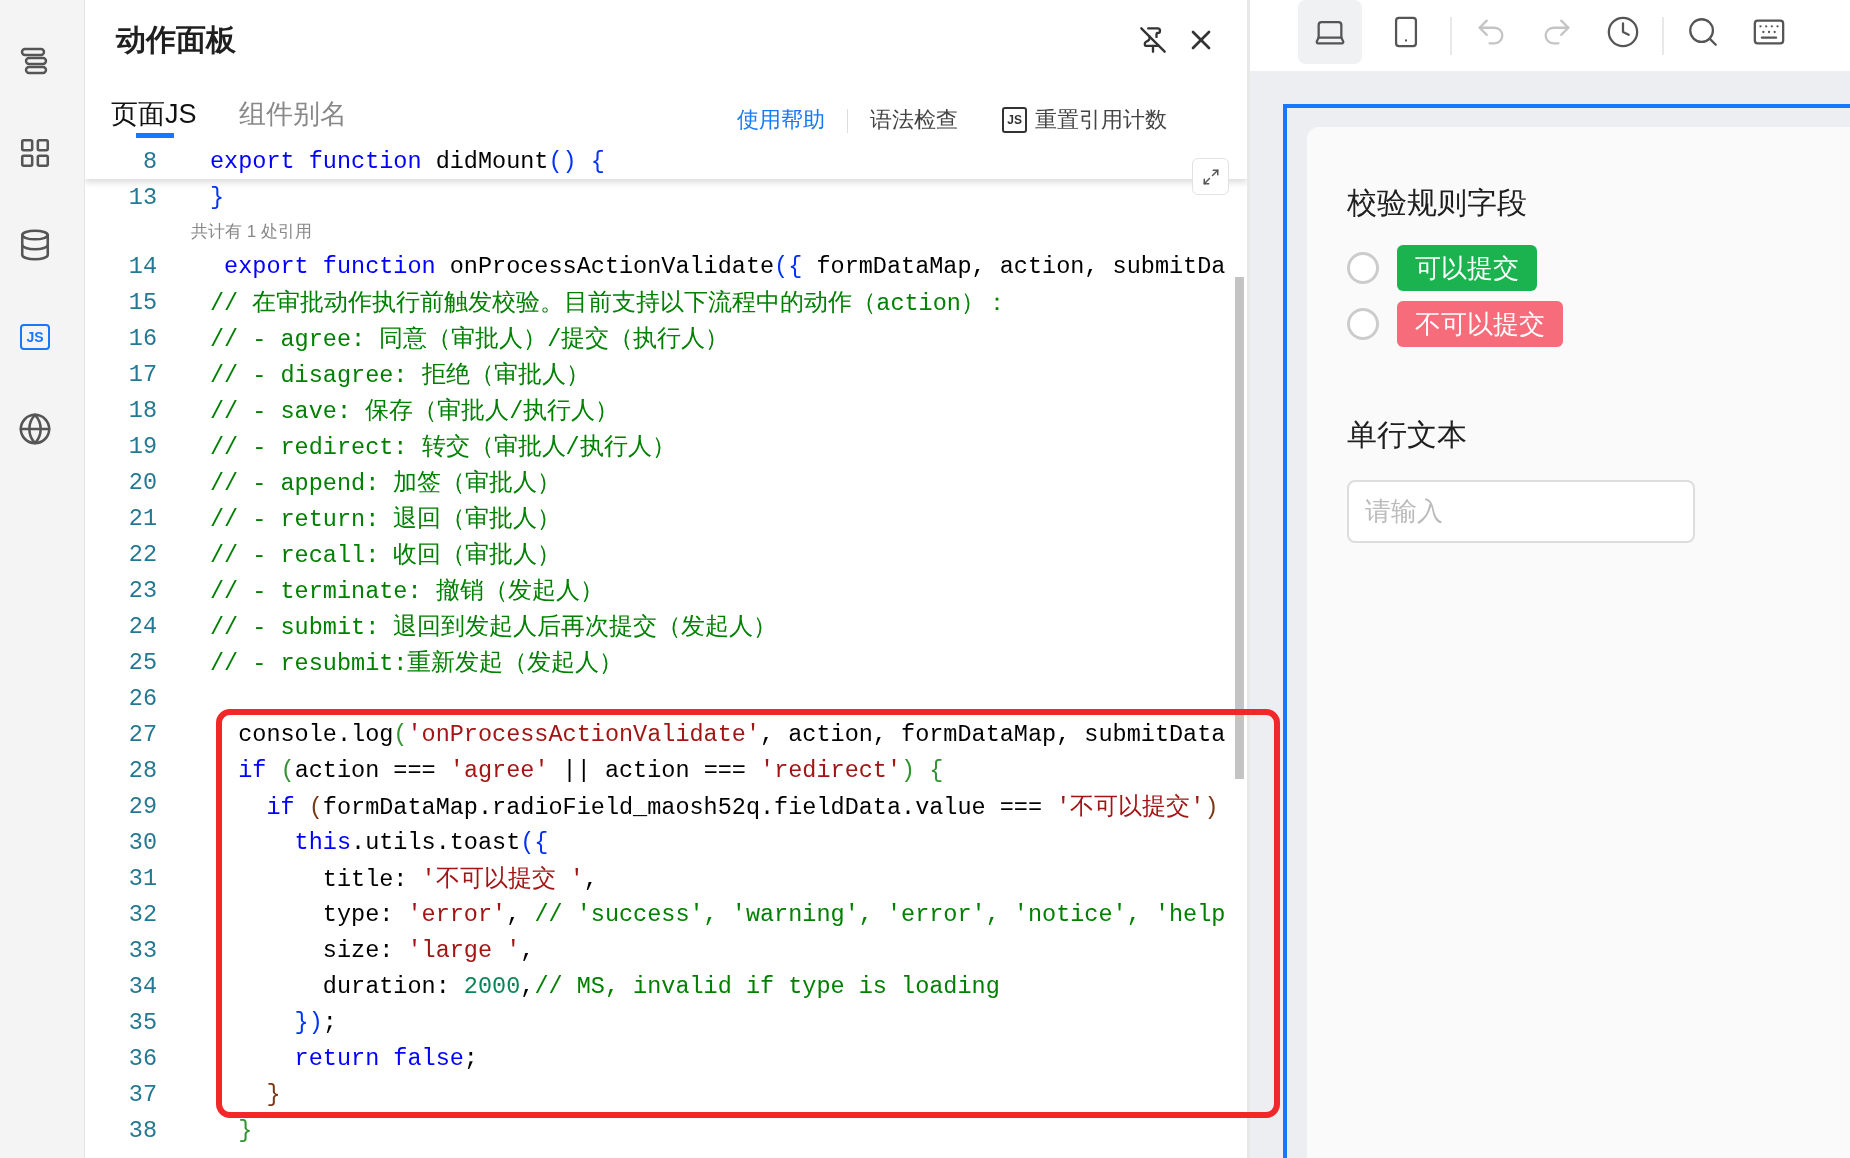  I want to click on line-number: 38, so click(142, 1130).